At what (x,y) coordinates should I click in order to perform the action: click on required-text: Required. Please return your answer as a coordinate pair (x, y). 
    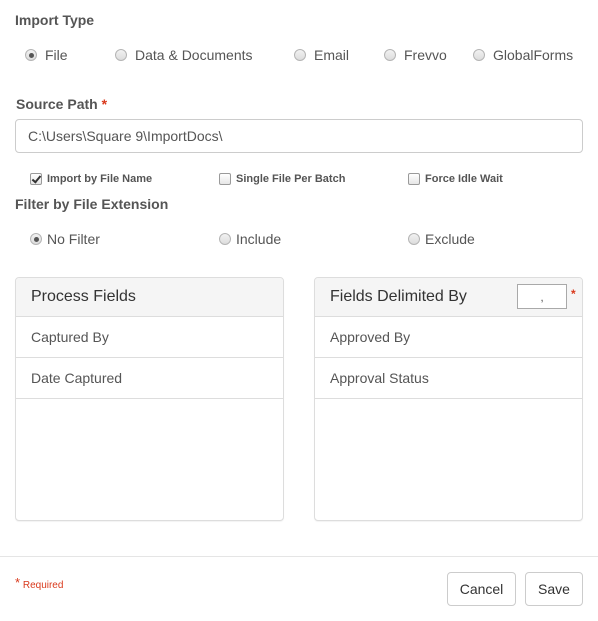
    Looking at the image, I should click on (43, 585).